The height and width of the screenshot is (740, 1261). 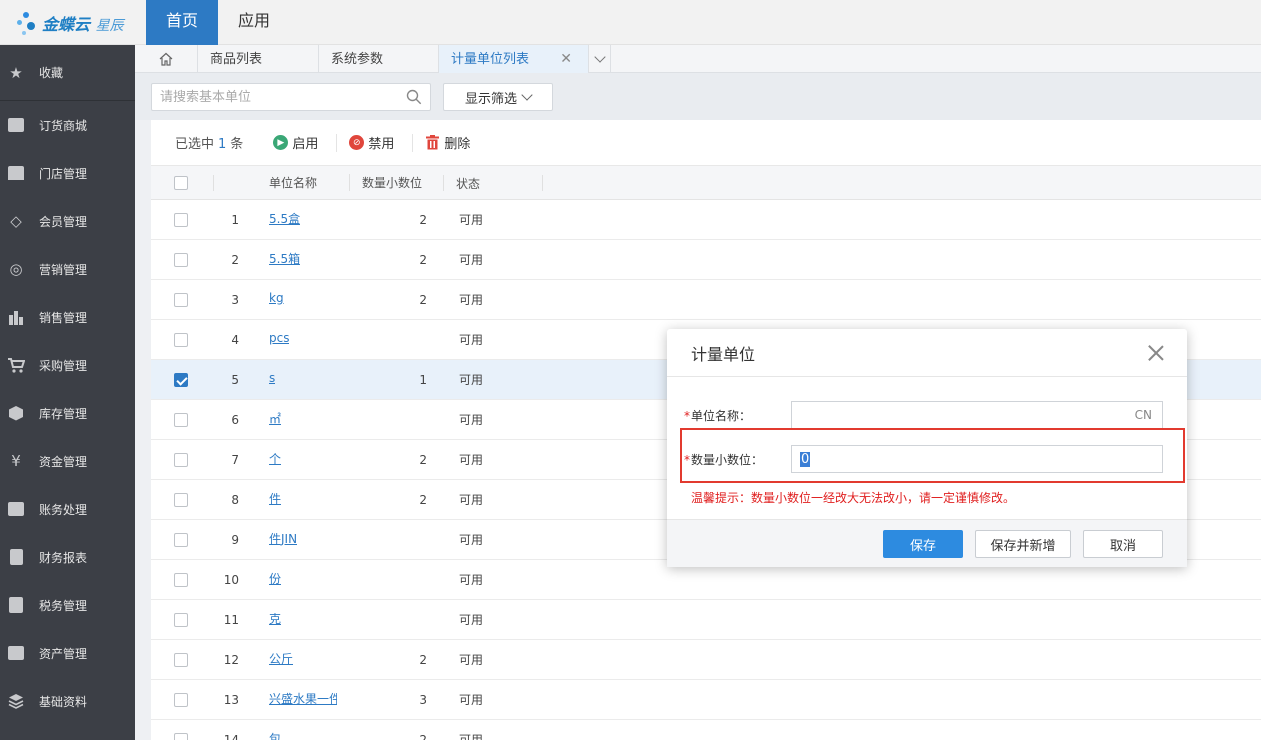 What do you see at coordinates (275, 418) in the screenshot?
I see `unit-name-link: ㎡` at bounding box center [275, 418].